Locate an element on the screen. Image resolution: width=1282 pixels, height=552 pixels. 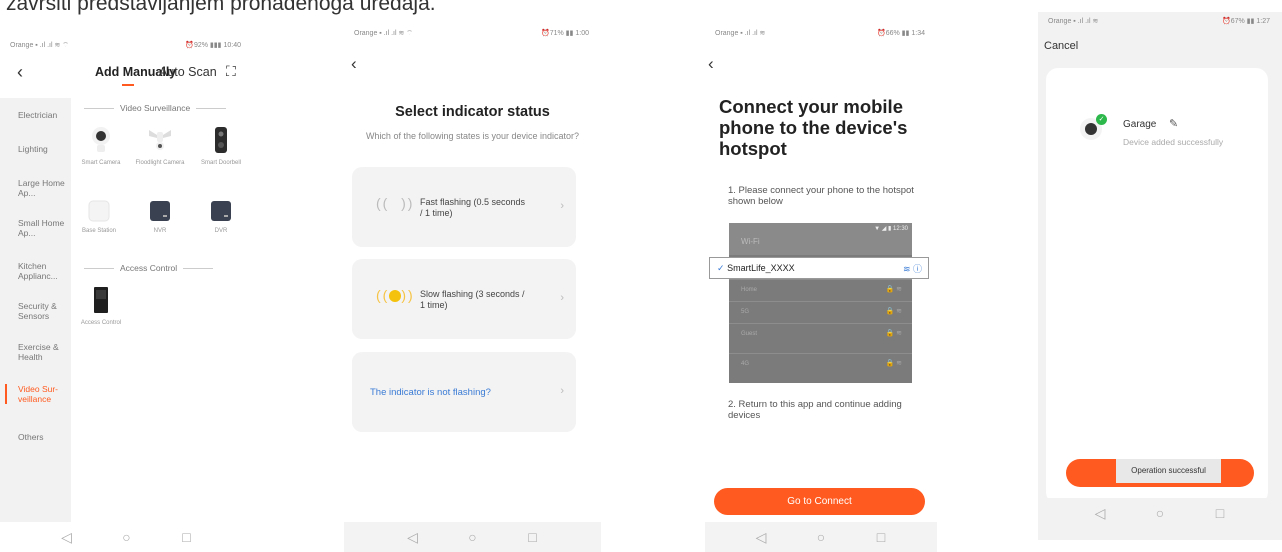
go-to-connect-button: Go to Connect is located at coordinates (819, 501).